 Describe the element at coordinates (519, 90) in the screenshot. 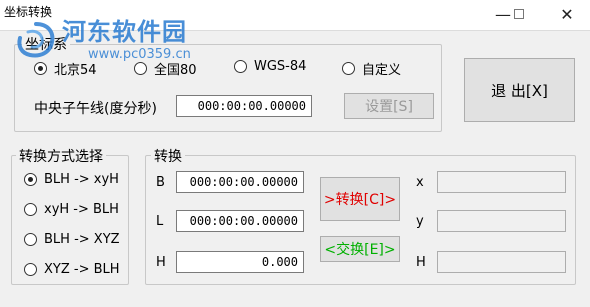

I see `exit-button: 退 出[X]` at that location.